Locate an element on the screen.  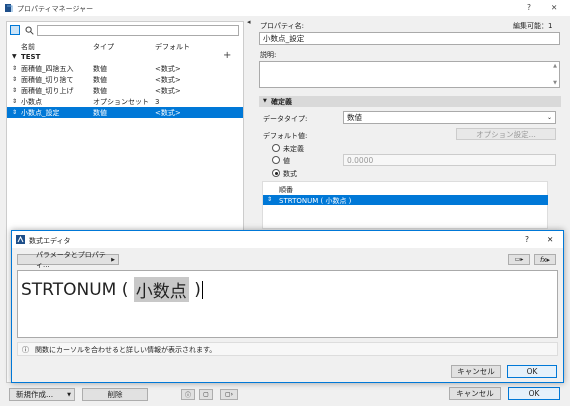
order-header: 順番 is located at coordinates (286, 190).